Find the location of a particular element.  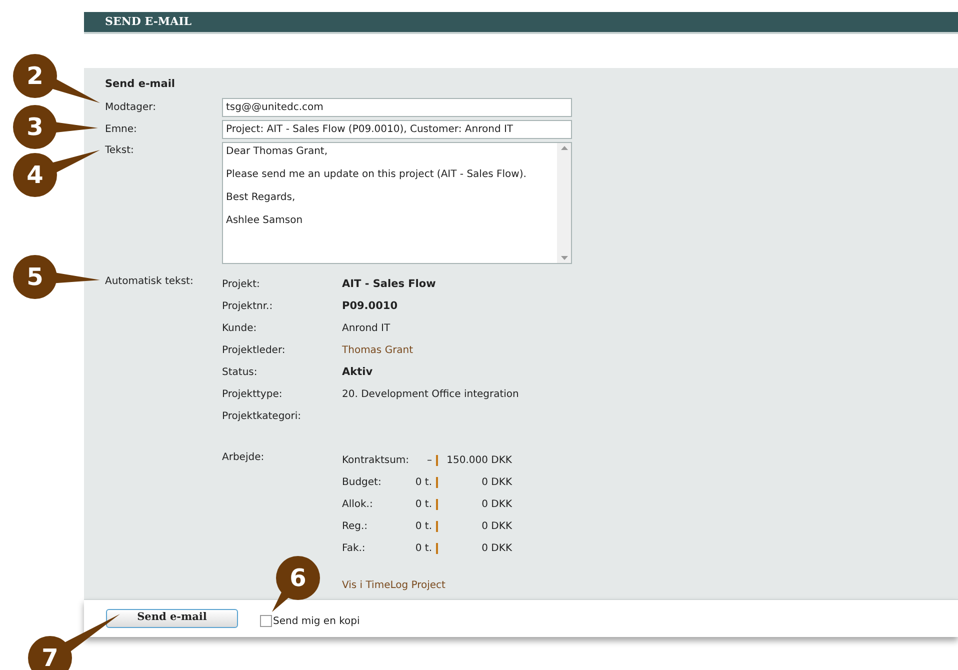

body-line: Ashlee Samson is located at coordinates (265, 221).